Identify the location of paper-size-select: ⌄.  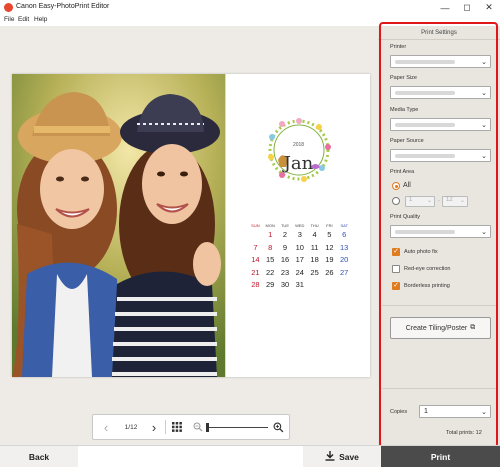
(440, 92).